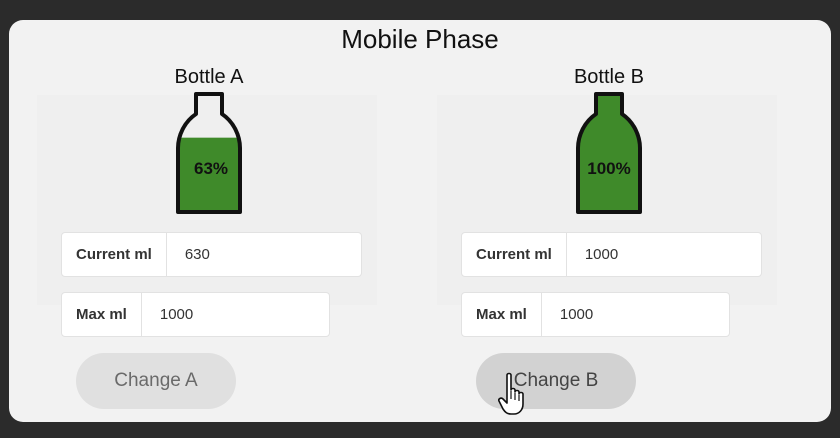 The width and height of the screenshot is (840, 438). I want to click on bottle-b-current-ml-field: Current ml, so click(611, 254).